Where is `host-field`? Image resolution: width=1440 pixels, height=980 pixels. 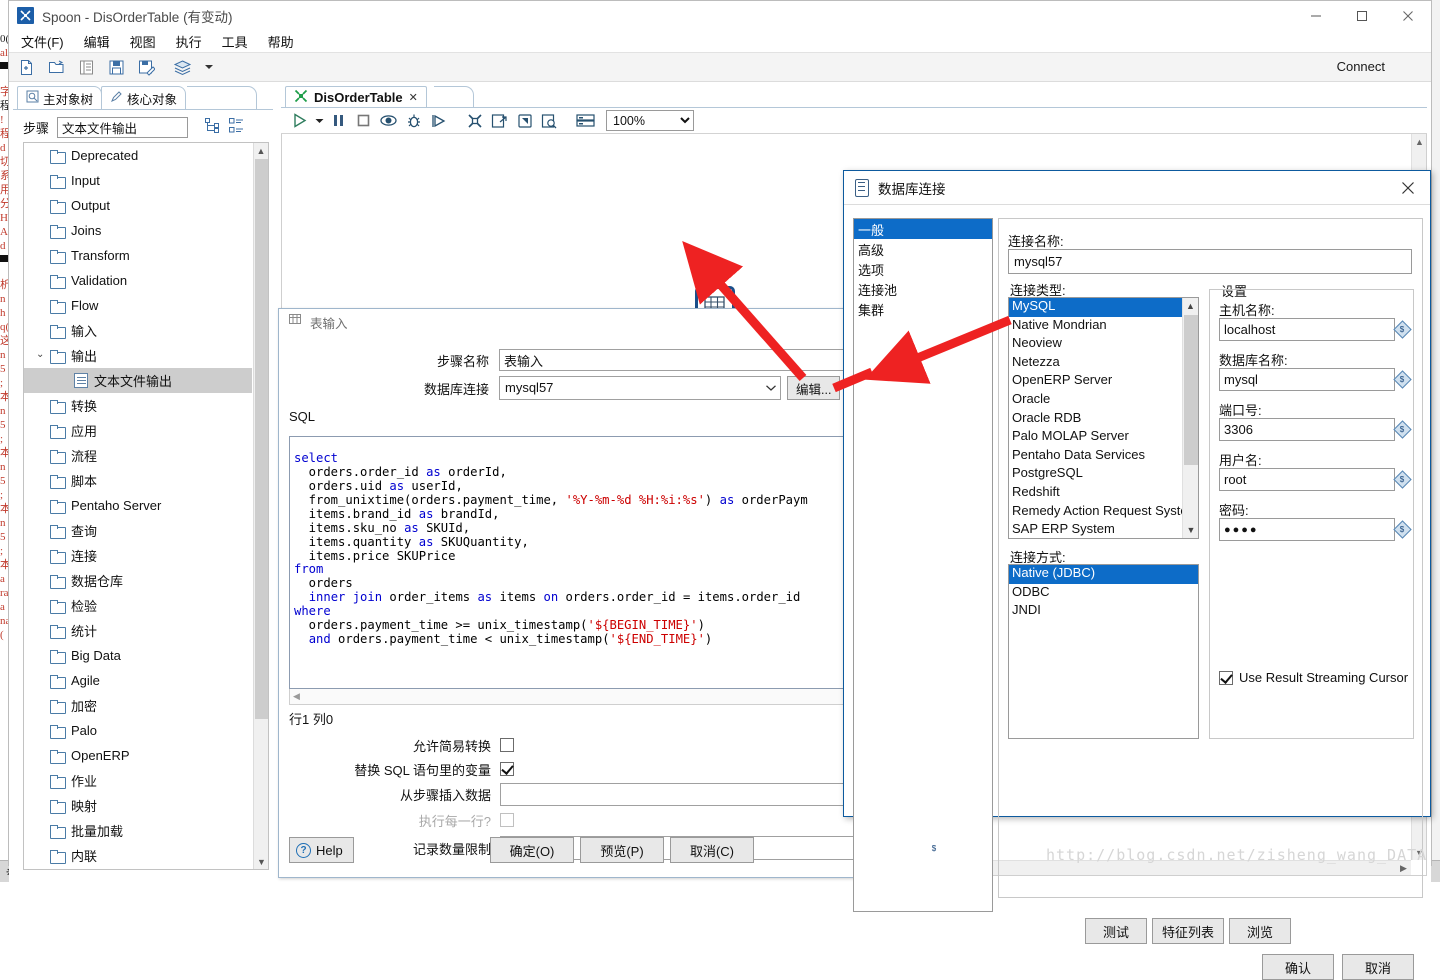 host-field is located at coordinates (1307, 329).